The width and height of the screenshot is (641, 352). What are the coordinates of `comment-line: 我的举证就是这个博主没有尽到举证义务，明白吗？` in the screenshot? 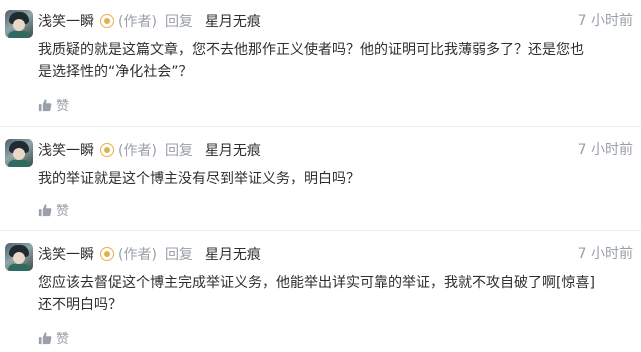 It's located at (199, 179).